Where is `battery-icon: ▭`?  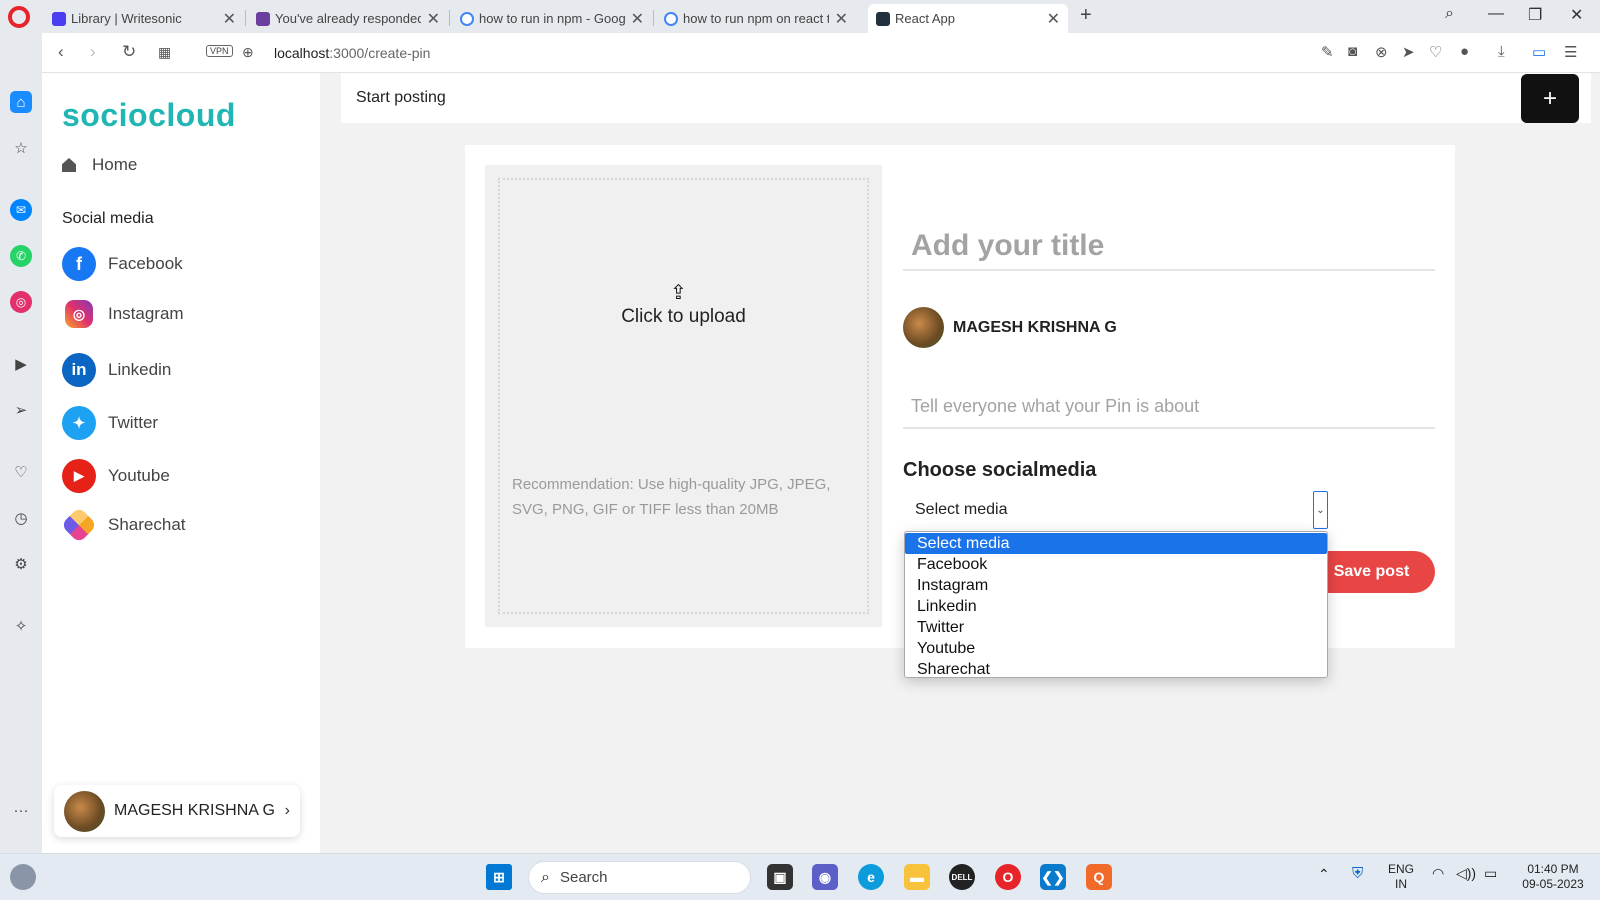
battery-icon: ▭ is located at coordinates (1490, 873).